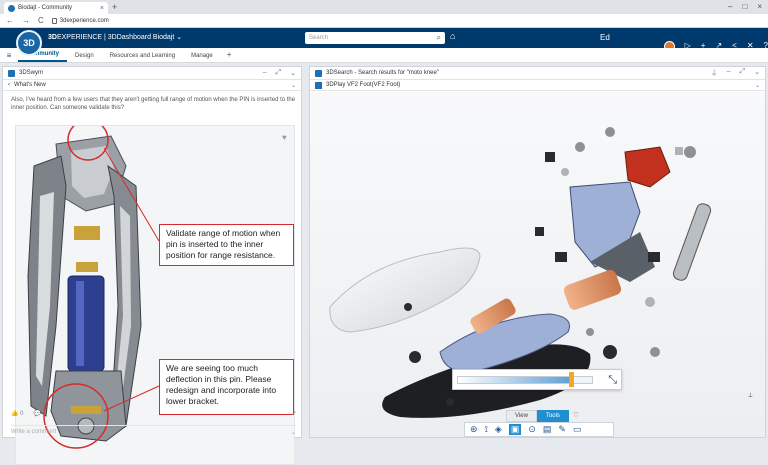  I want to click on tools-tab: Tools, so click(552, 416).